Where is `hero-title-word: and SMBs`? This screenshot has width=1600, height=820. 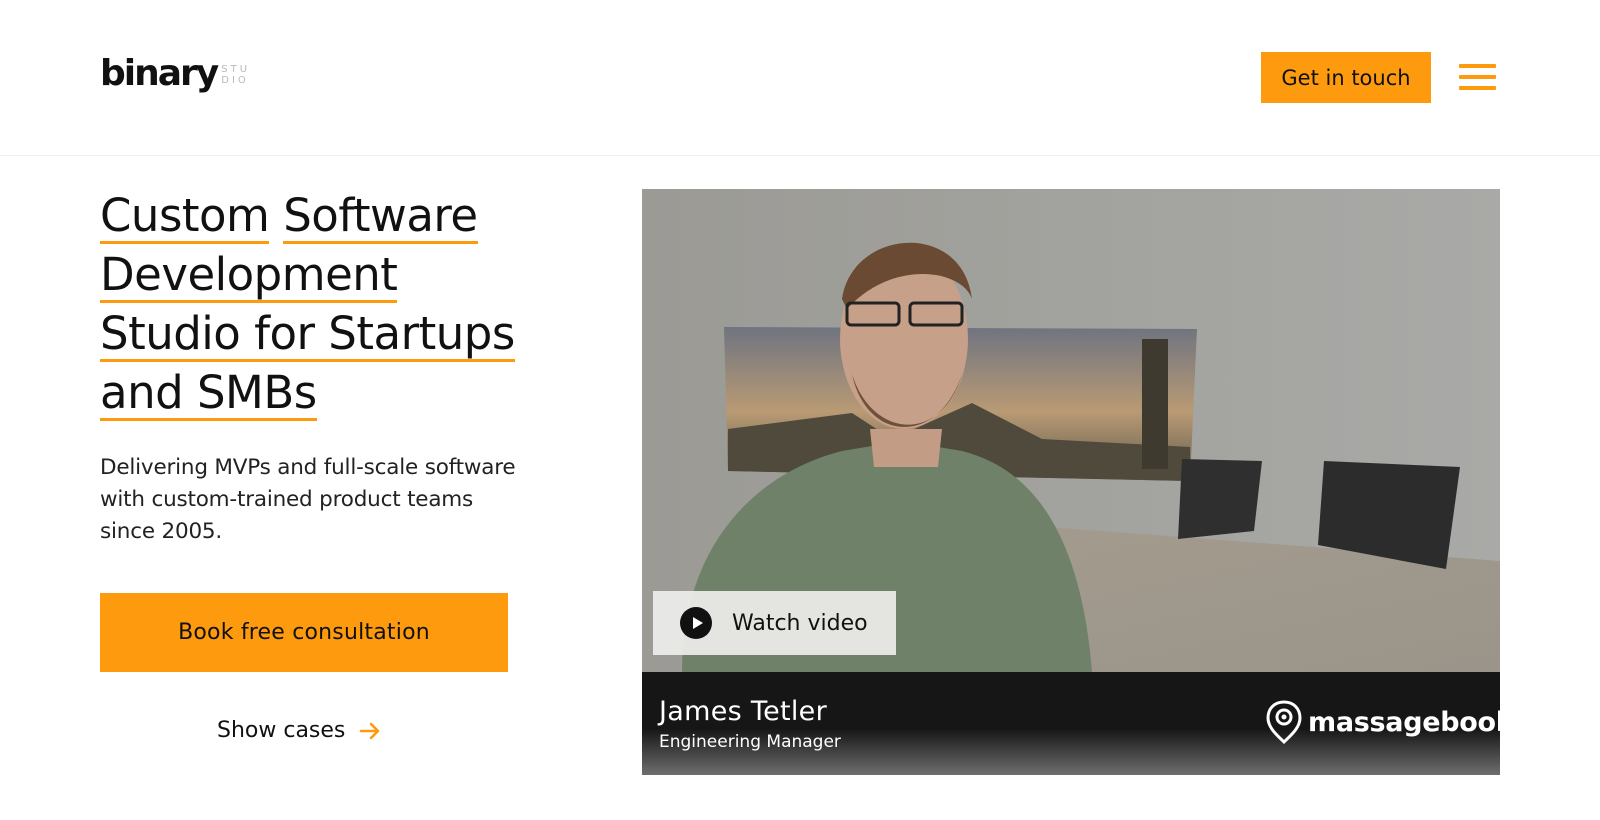 hero-title-word: and SMBs is located at coordinates (208, 392).